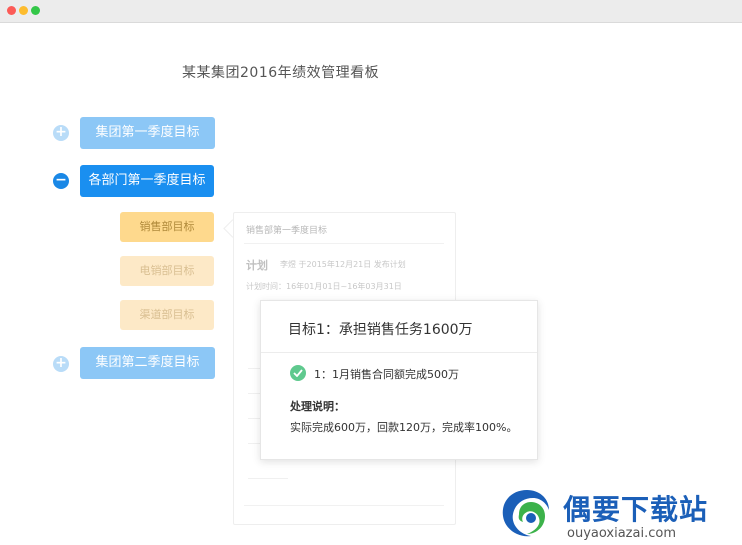  Describe the element at coordinates (167, 227) in the screenshot. I see `sub-node-sales: 销售部目标` at that location.